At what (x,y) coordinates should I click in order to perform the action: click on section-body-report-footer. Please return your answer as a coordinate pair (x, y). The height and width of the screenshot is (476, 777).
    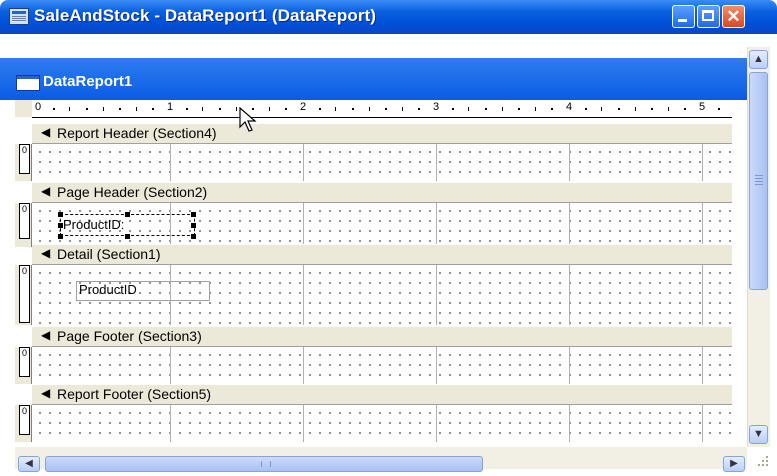
    Looking at the image, I should click on (382, 423).